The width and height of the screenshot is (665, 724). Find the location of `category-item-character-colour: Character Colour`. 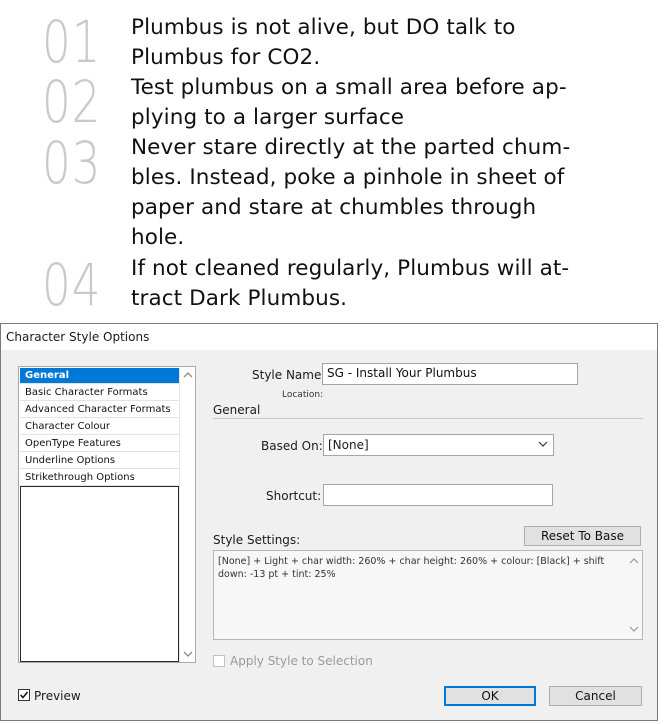

category-item-character-colour: Character Colour is located at coordinates (99, 427).